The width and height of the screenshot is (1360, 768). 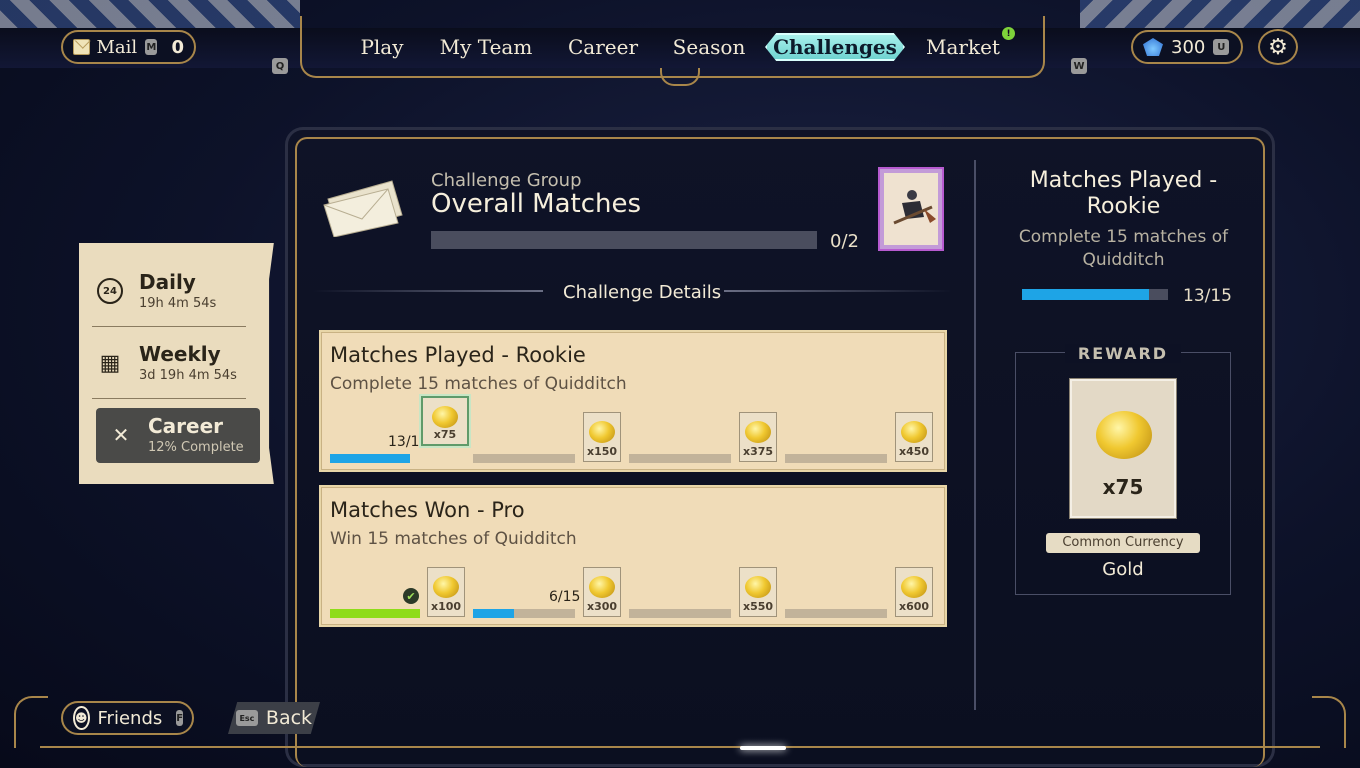 I want to click on mail-label: Mail, so click(x=117, y=47).